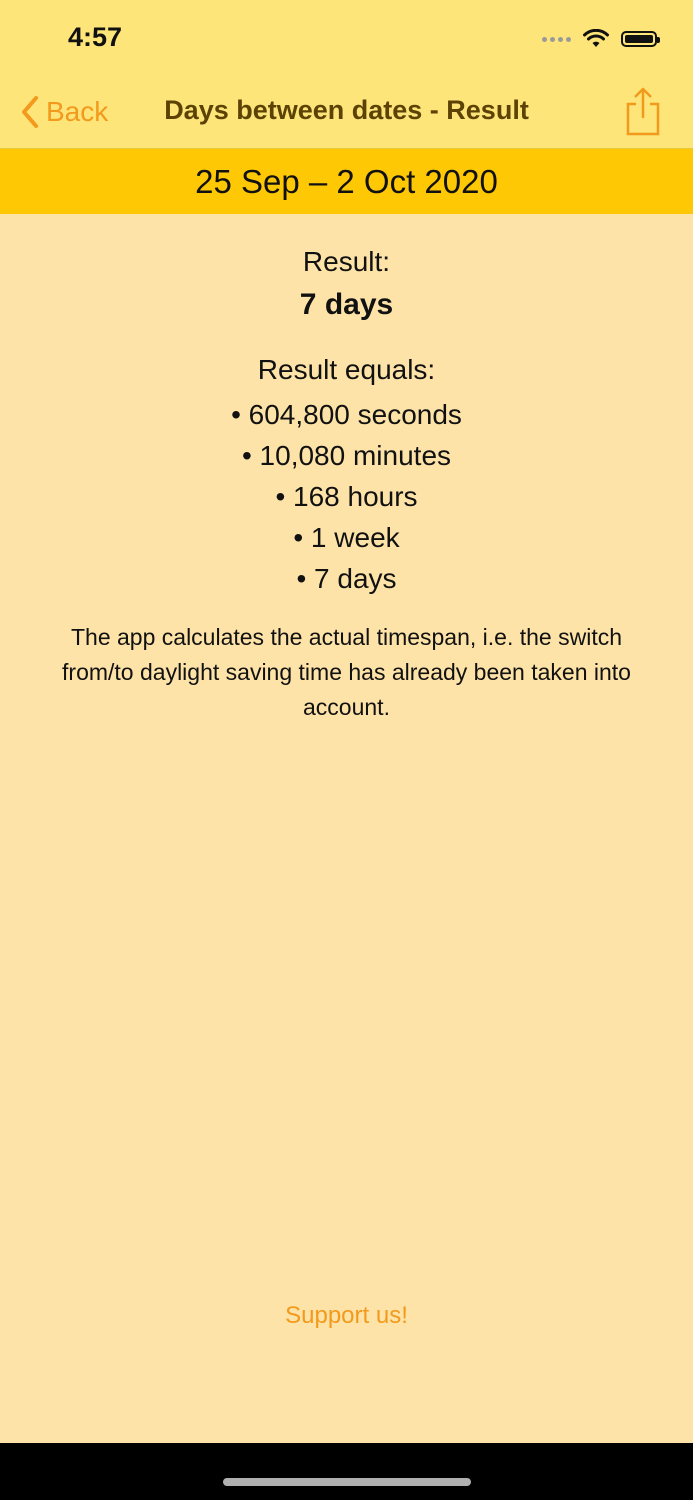 The height and width of the screenshot is (1500, 693). I want to click on list-item: • 10,080 minutes, so click(346, 455).